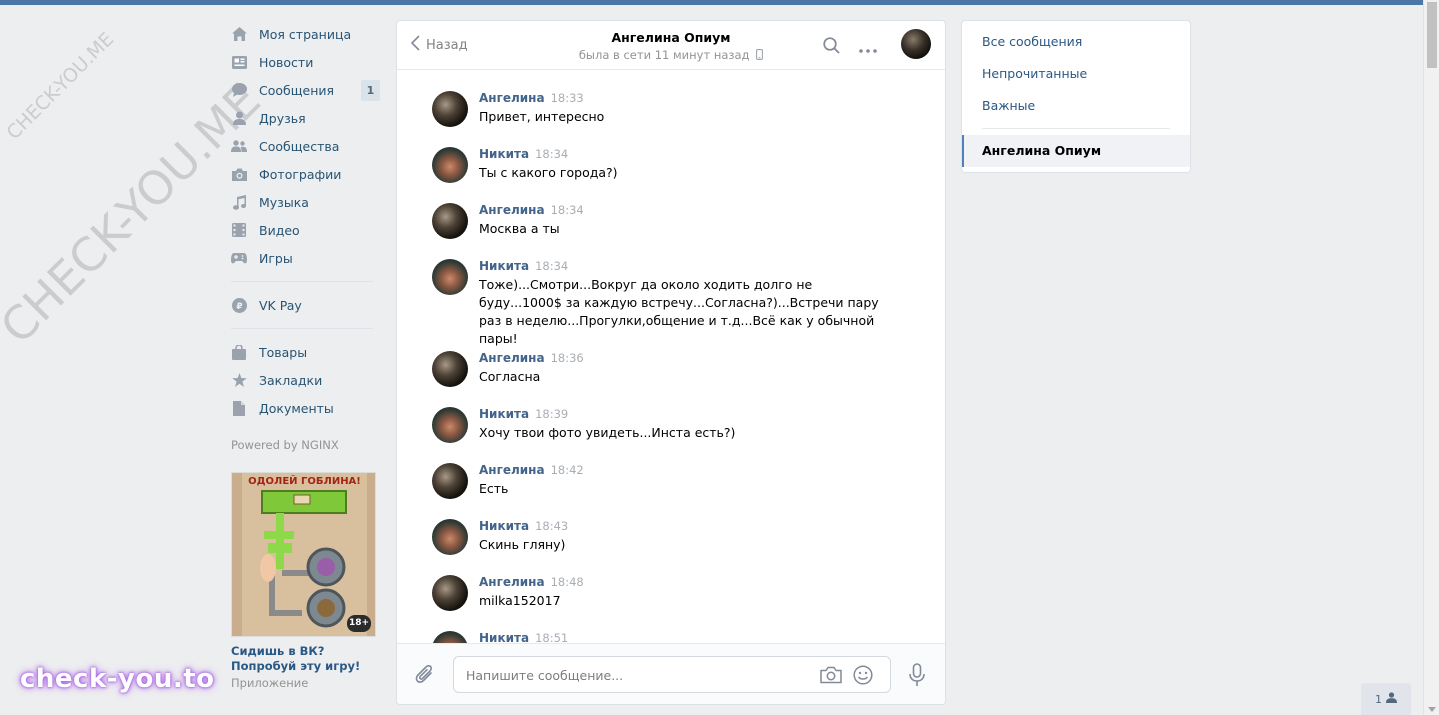 This screenshot has width=1439, height=715. I want to click on message-meta: Ангелина 18:36, so click(531, 358).